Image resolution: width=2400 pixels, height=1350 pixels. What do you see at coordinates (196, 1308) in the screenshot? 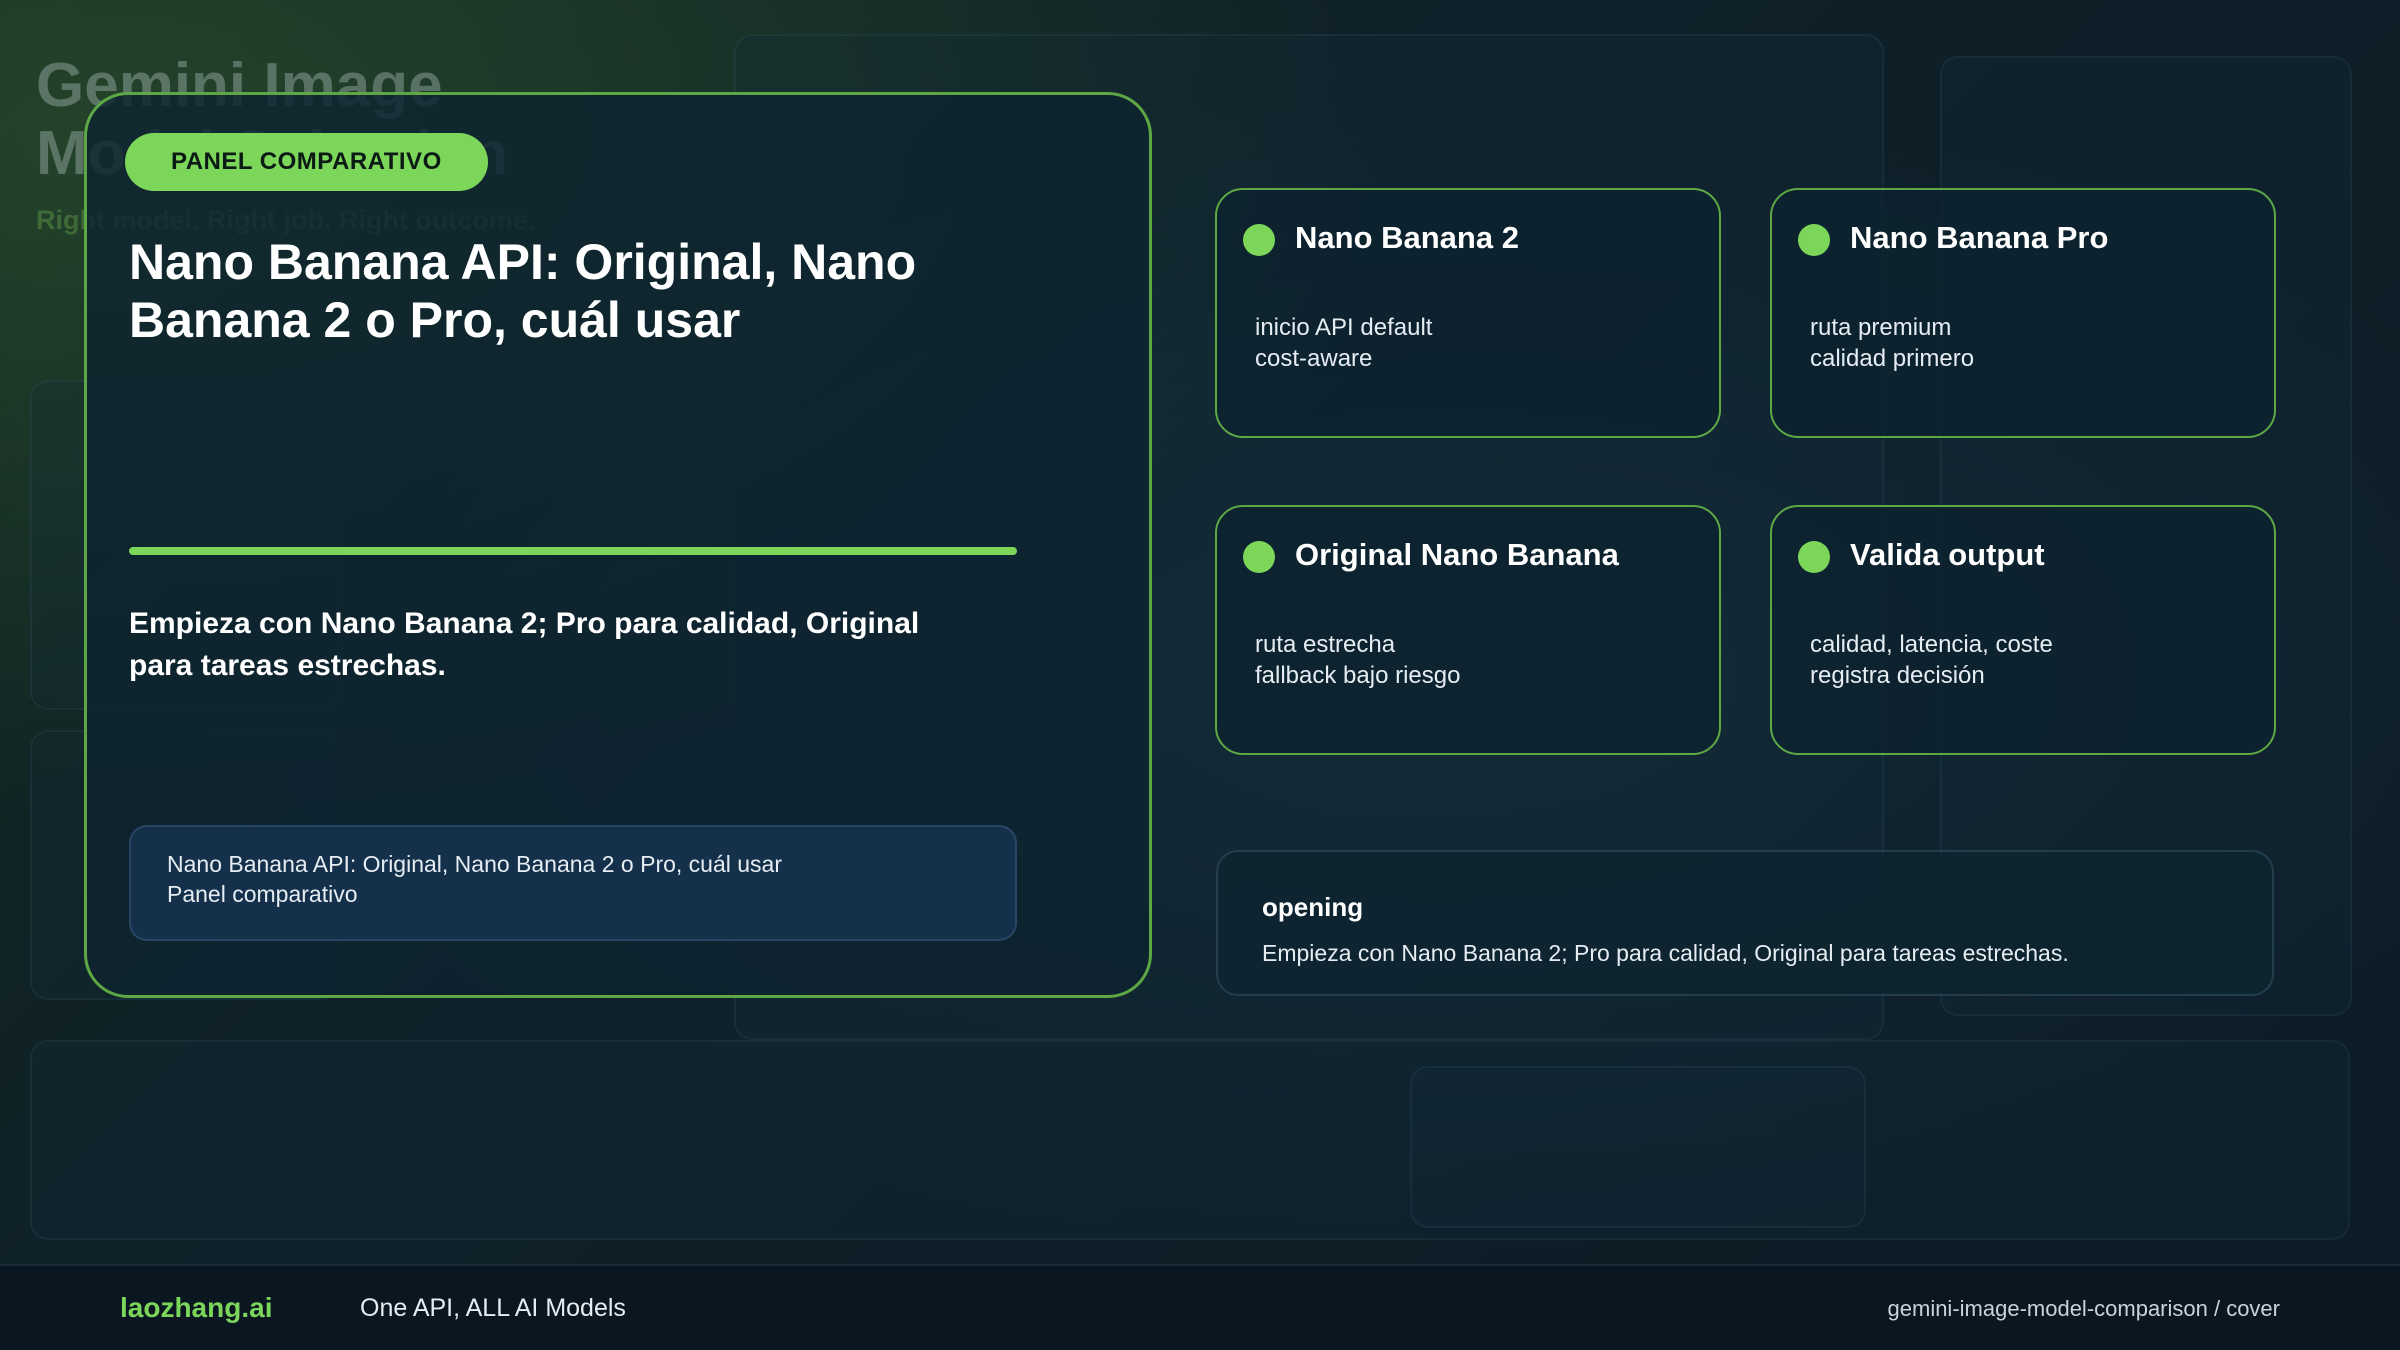
I see `brand-link: laozhang.ai` at bounding box center [196, 1308].